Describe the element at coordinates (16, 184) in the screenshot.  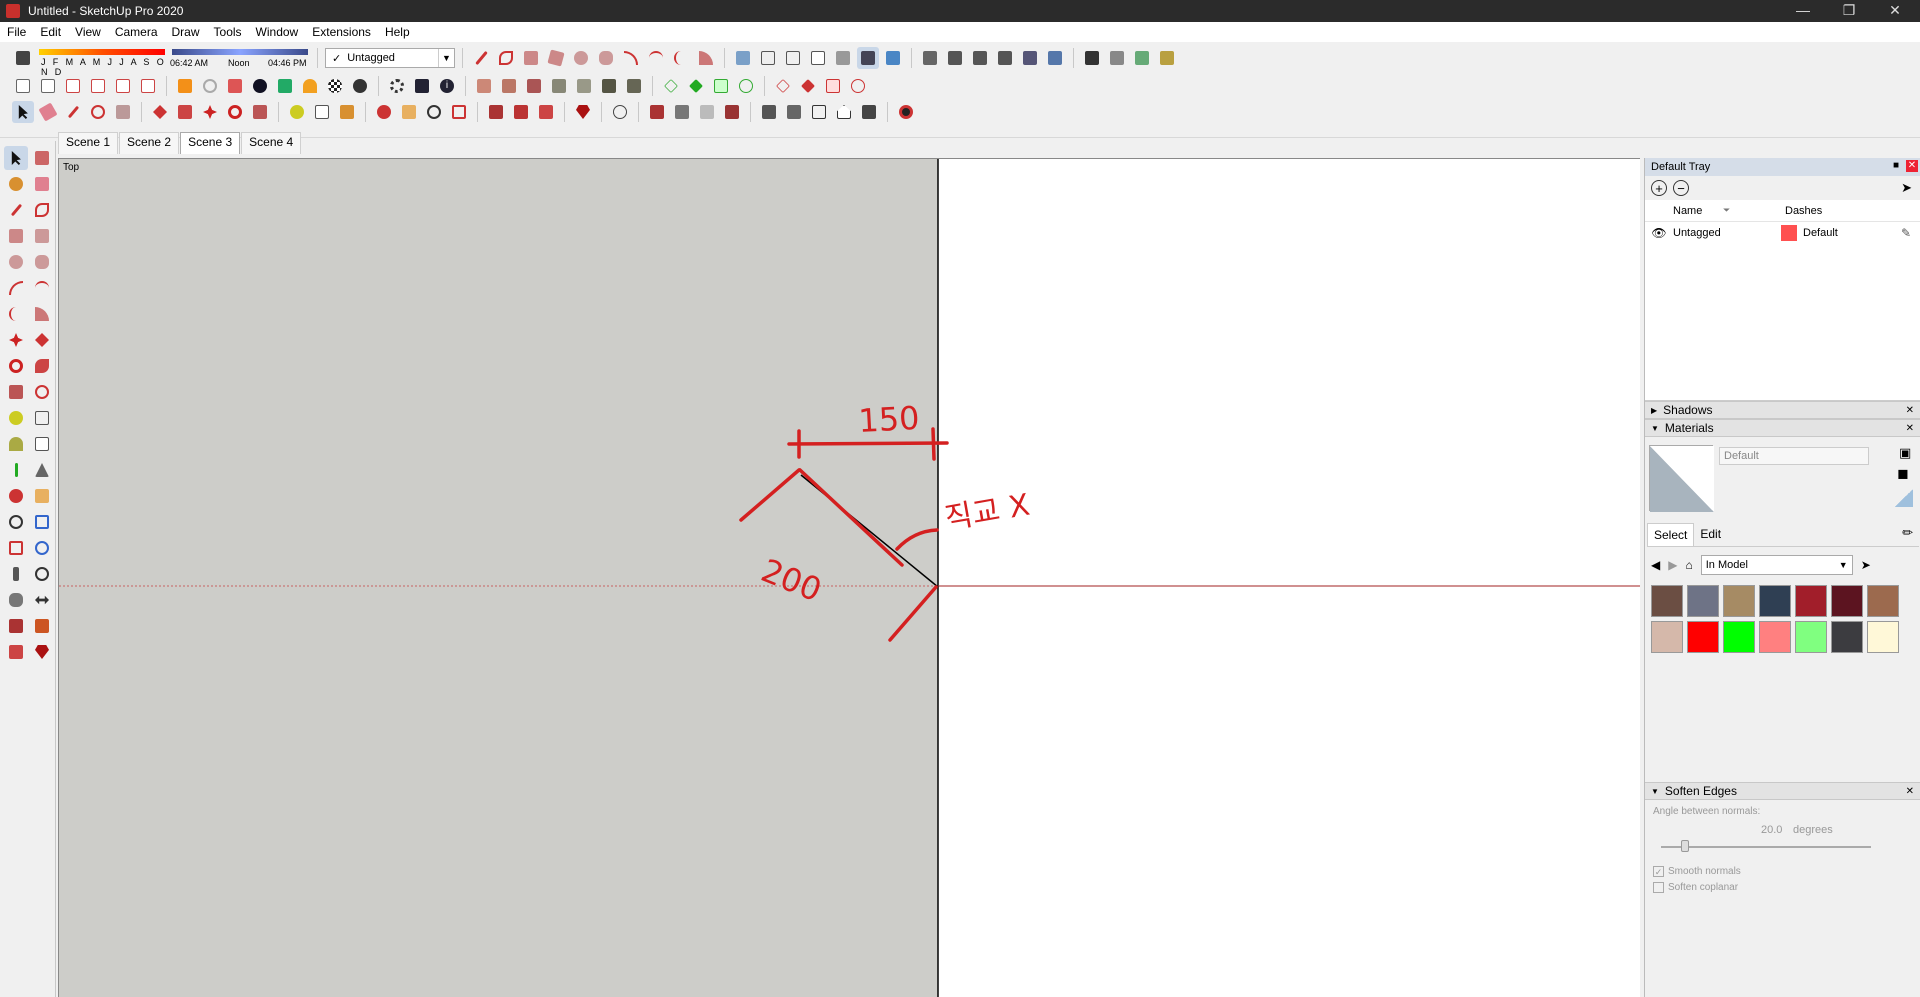
I see `paint-icon` at that location.